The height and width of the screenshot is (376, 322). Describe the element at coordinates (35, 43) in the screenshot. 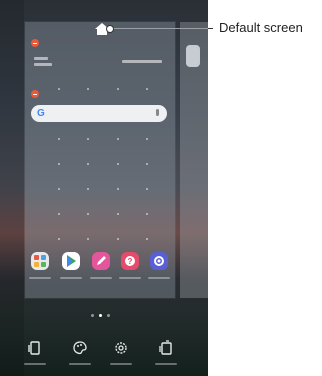

I see `remove-clock-widget-icon` at that location.